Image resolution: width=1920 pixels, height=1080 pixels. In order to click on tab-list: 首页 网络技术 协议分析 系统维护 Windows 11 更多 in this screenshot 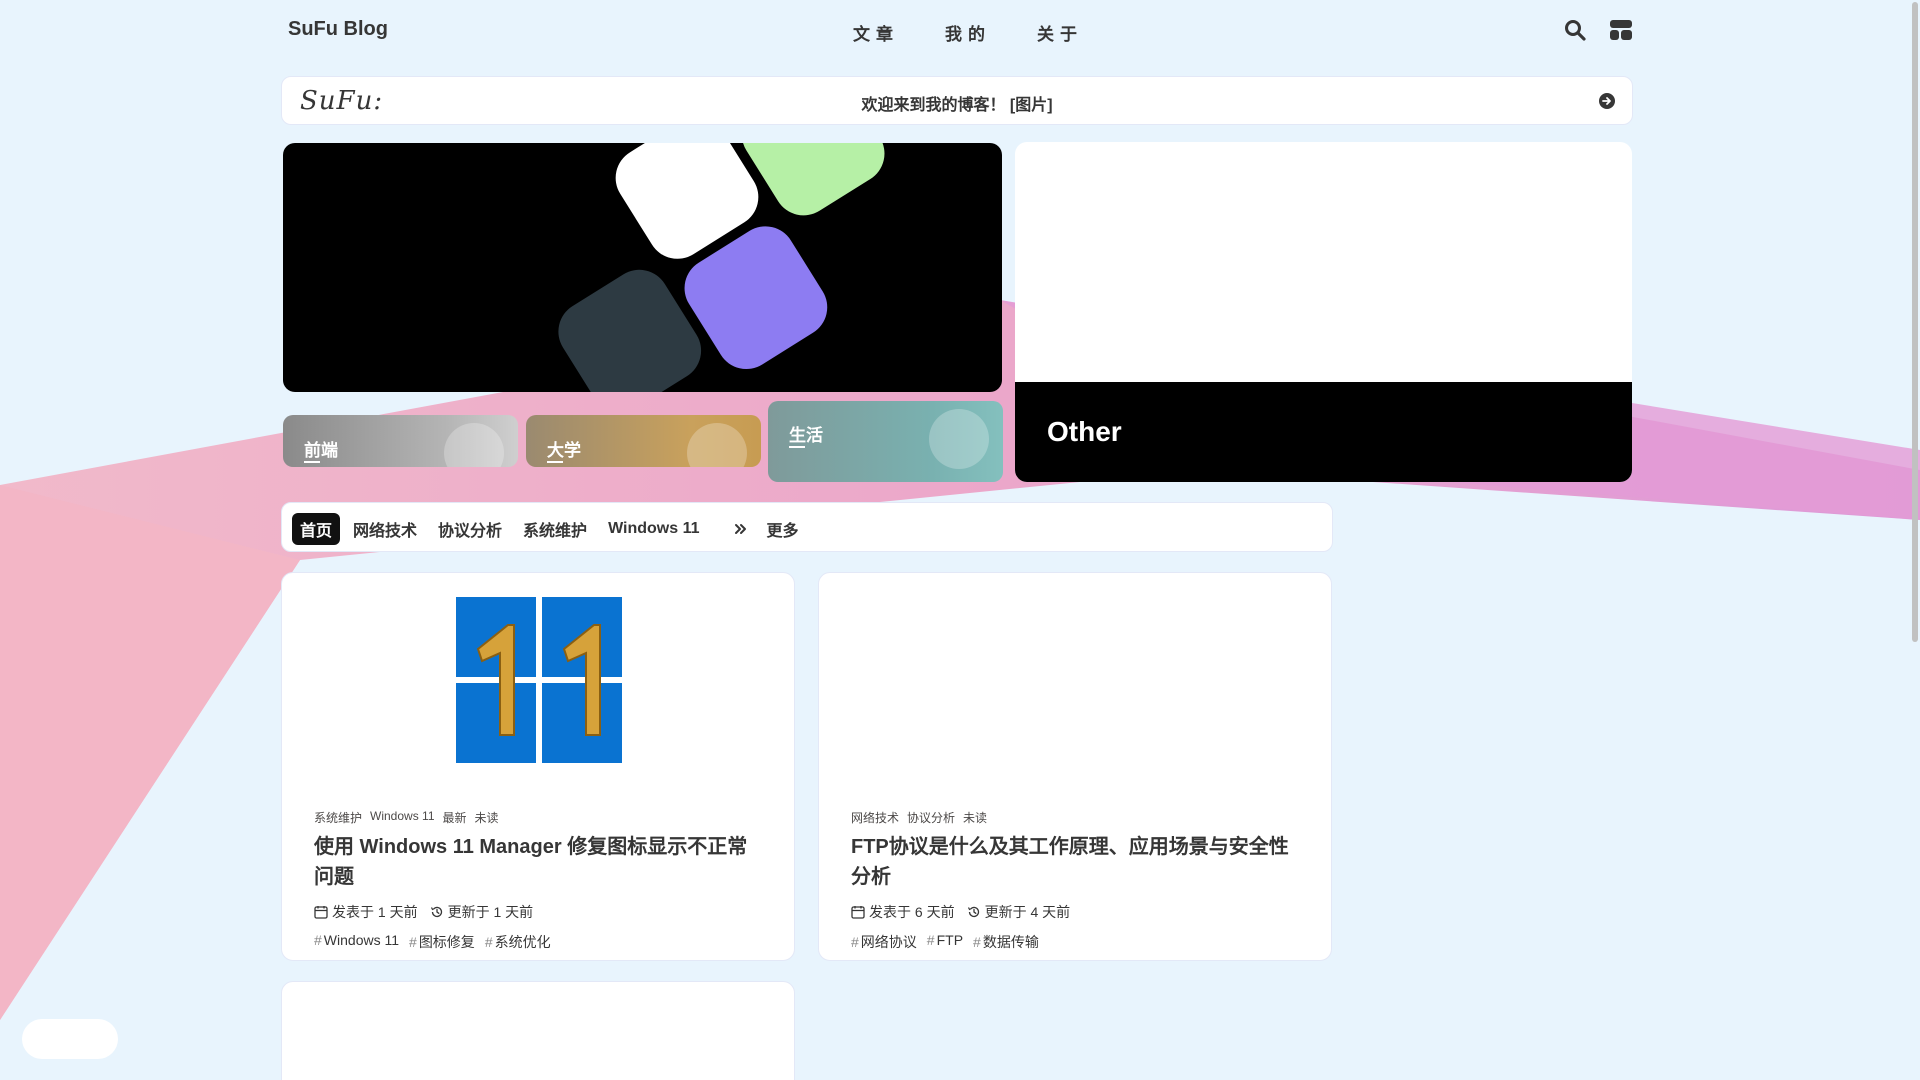, I will do `click(552, 529)`.